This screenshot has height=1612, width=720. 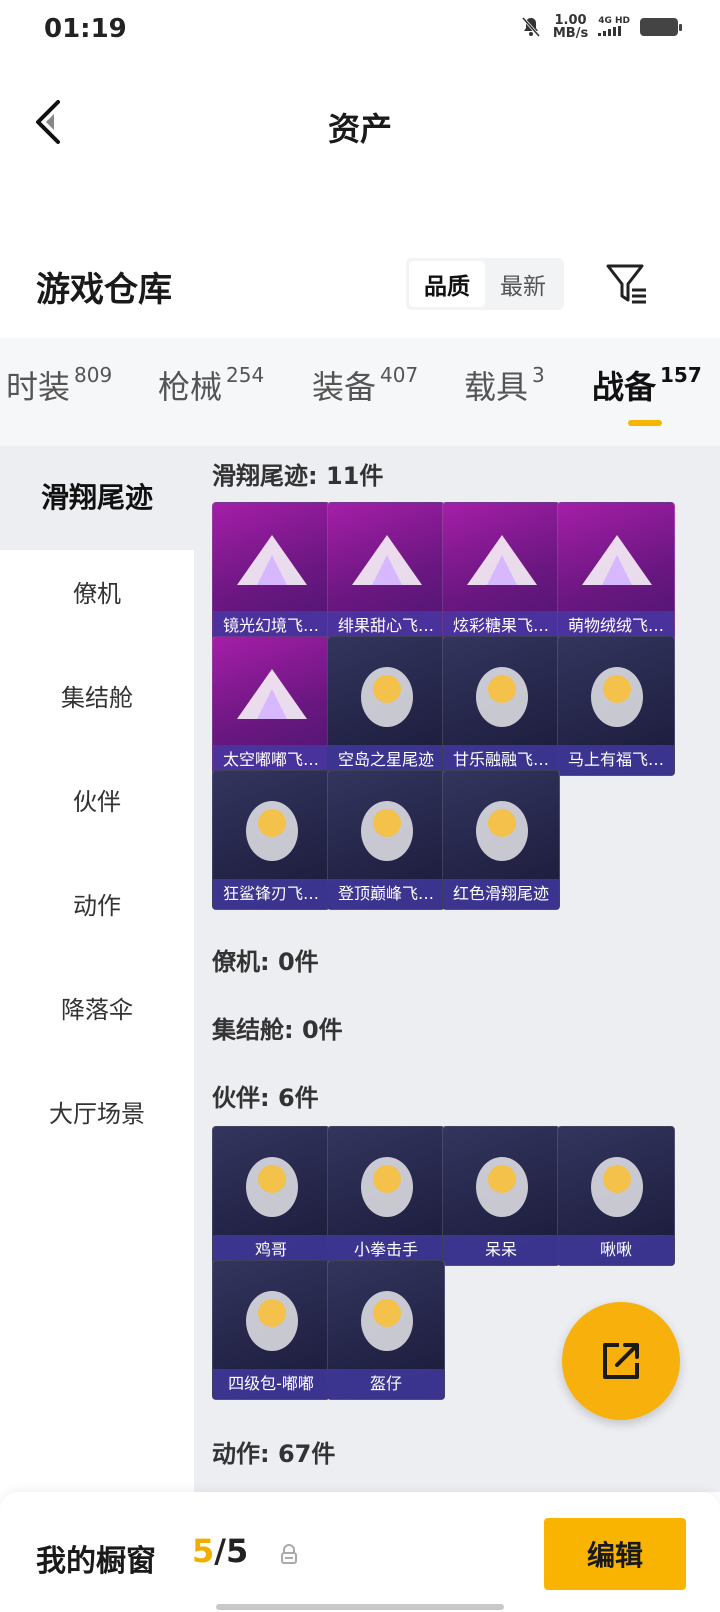 What do you see at coordinates (387, 694) in the screenshot?
I see `rainbow-trail-icon` at bounding box center [387, 694].